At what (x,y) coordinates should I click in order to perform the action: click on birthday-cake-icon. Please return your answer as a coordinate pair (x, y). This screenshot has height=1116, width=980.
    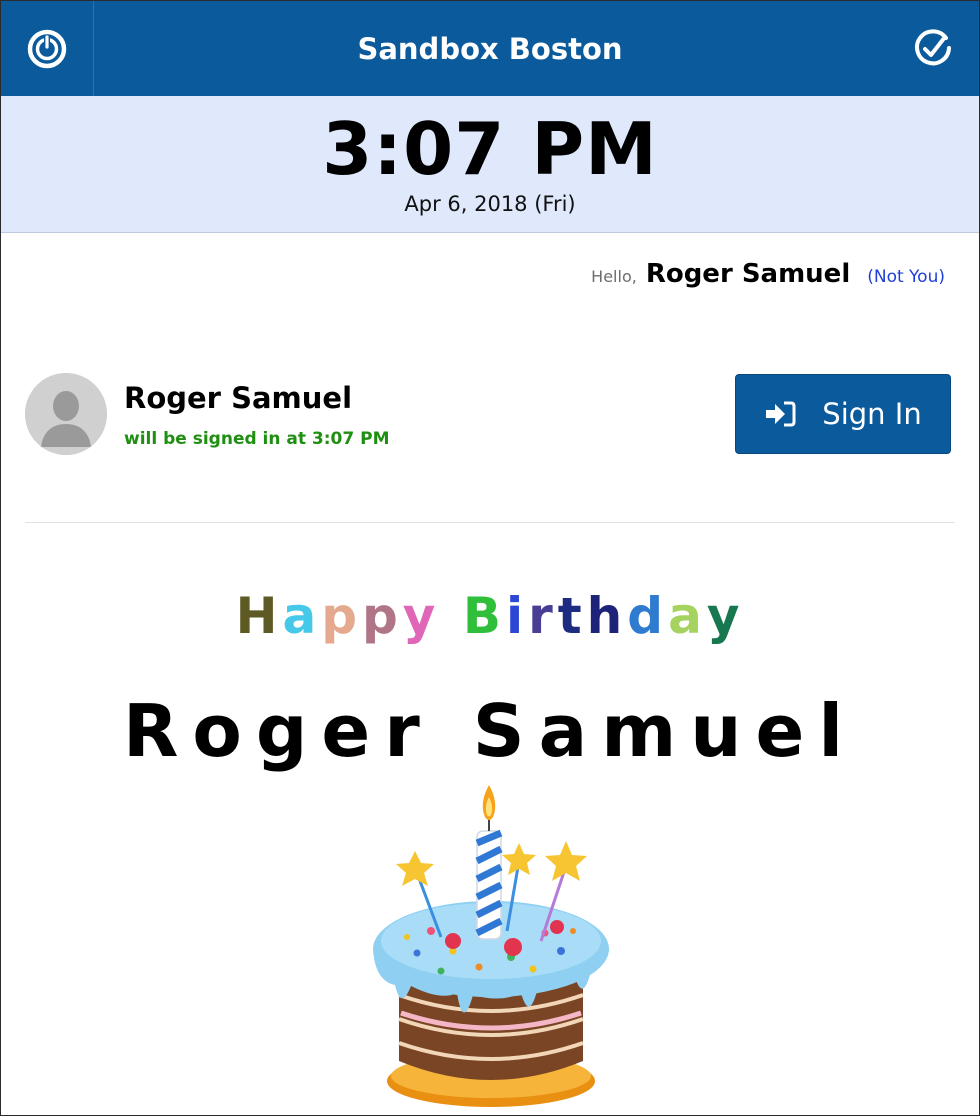
    Looking at the image, I should click on (491, 946).